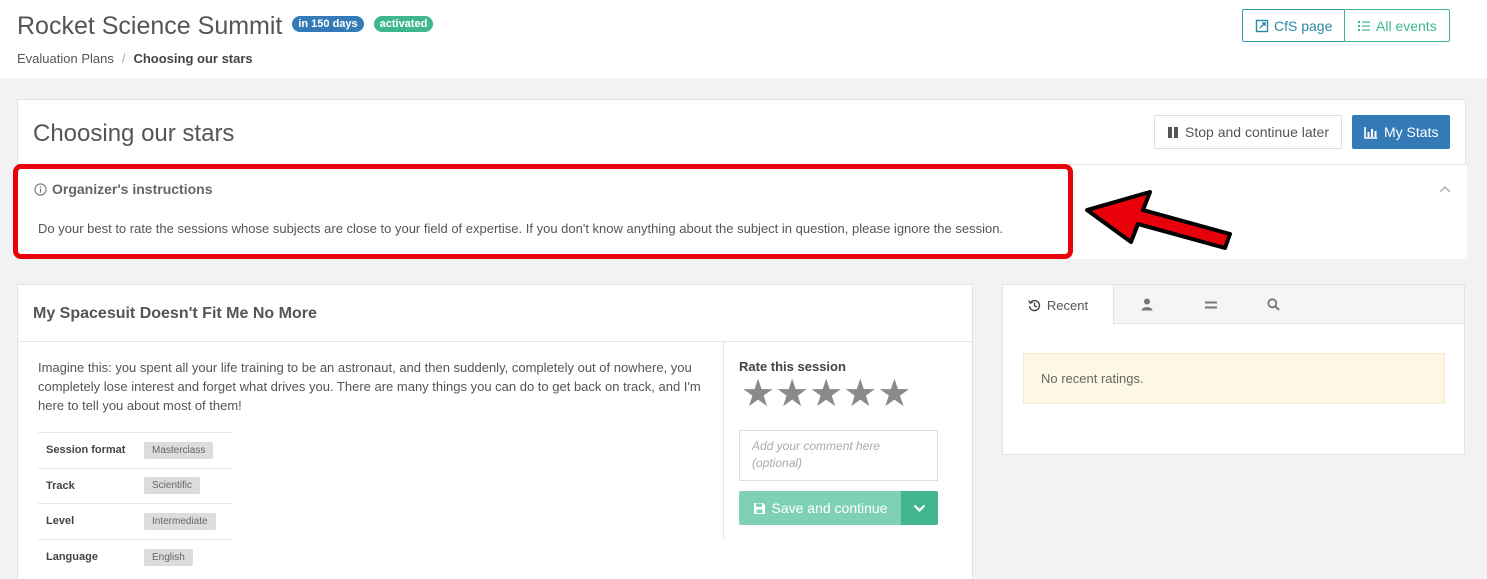 The width and height of the screenshot is (1487, 579). I want to click on bar-chart-icon, so click(1370, 132).